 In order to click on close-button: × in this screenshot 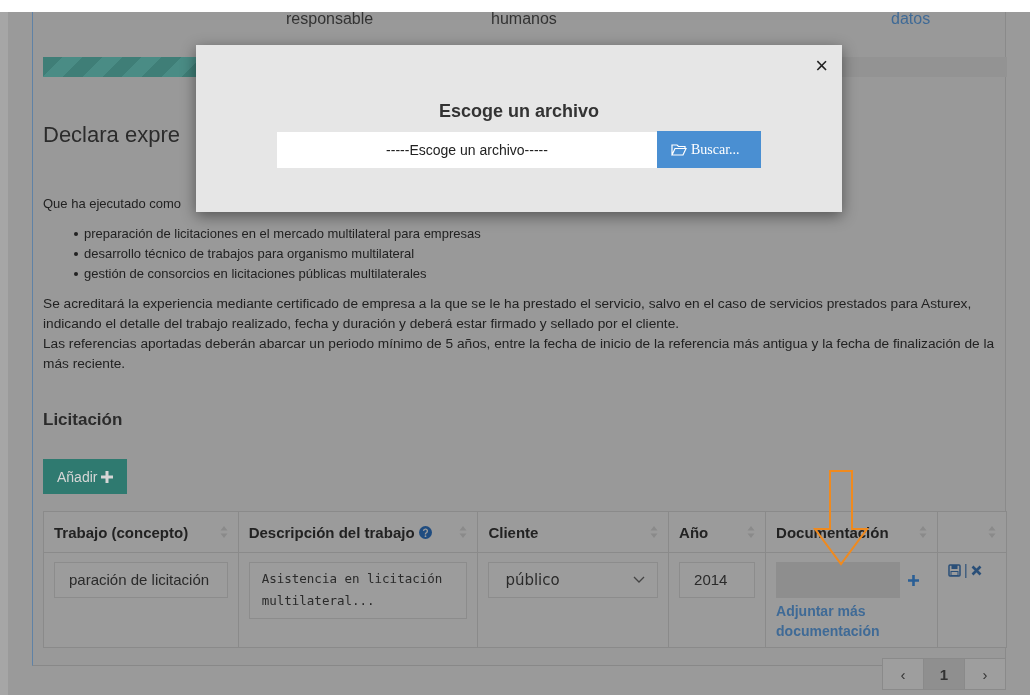, I will do `click(821, 66)`.